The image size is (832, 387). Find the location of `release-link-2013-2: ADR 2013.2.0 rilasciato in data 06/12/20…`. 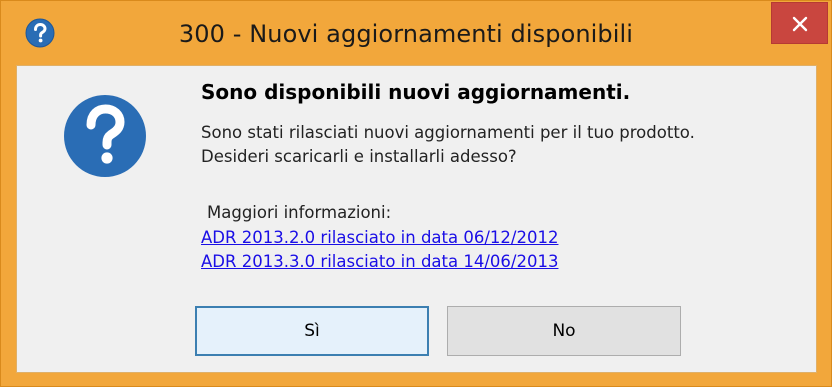

release-link-2013-2: ADR 2013.2.0 rilasciato in data 06/12/20… is located at coordinates (379, 237).